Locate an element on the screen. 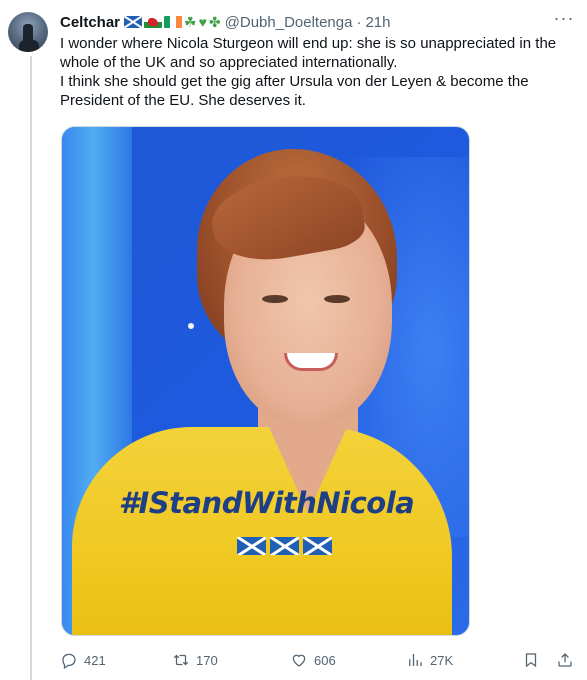  reply-button: 421 is located at coordinates (83, 660).